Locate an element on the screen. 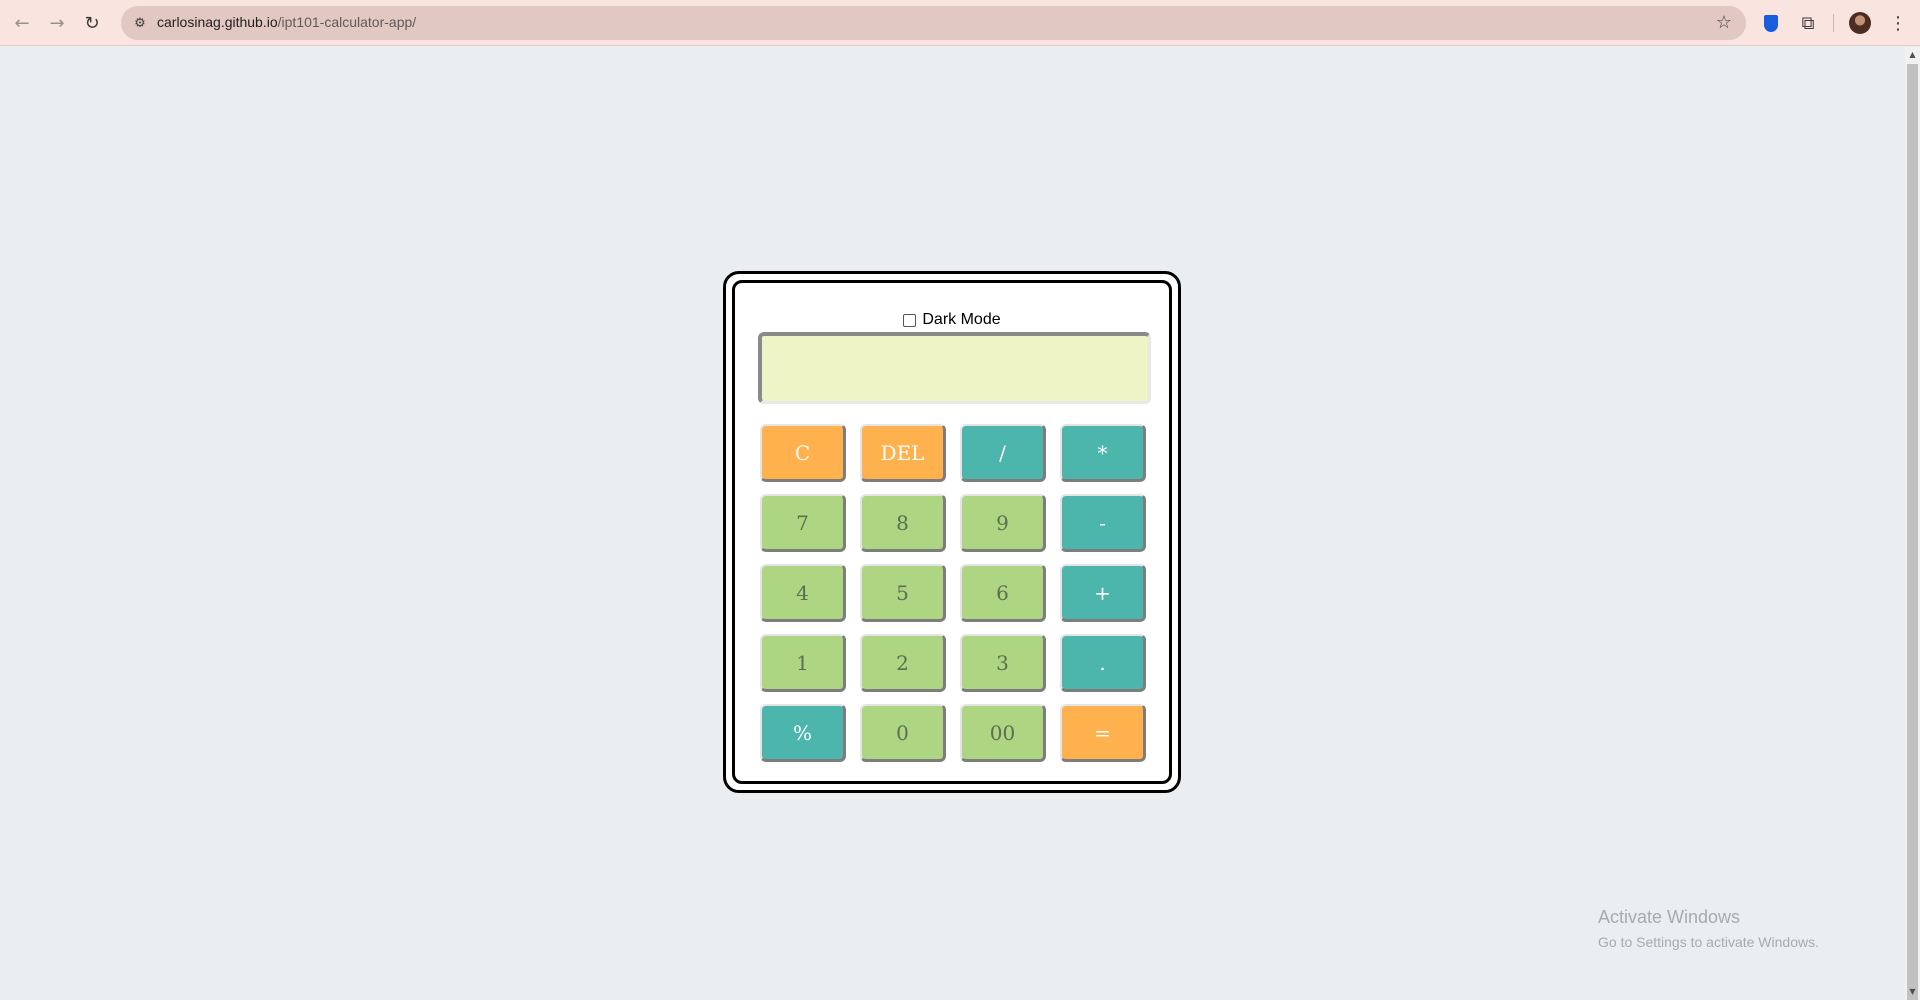 This screenshot has width=1920, height=1000. toolbar-divider is located at coordinates (1833, 23).